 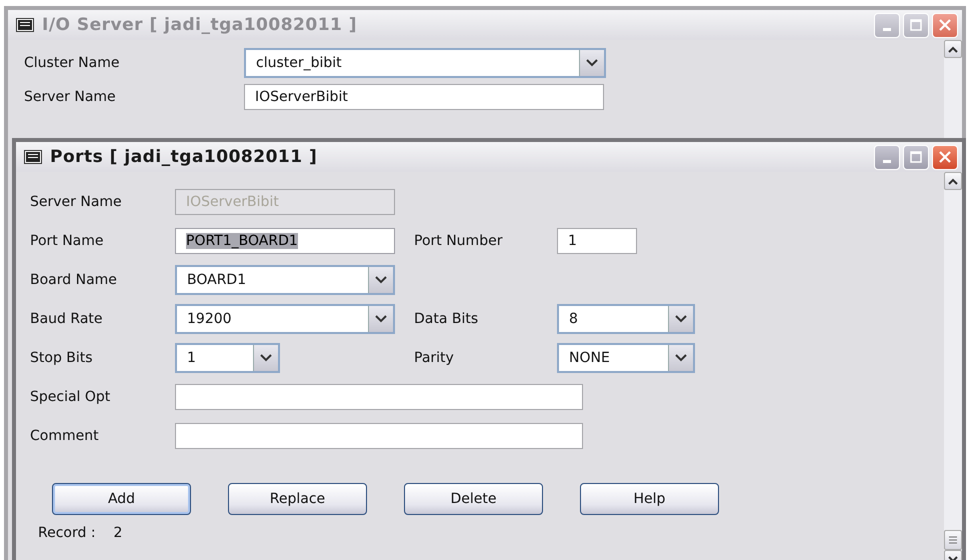 I want to click on record-label: Record :, so click(x=67, y=533).